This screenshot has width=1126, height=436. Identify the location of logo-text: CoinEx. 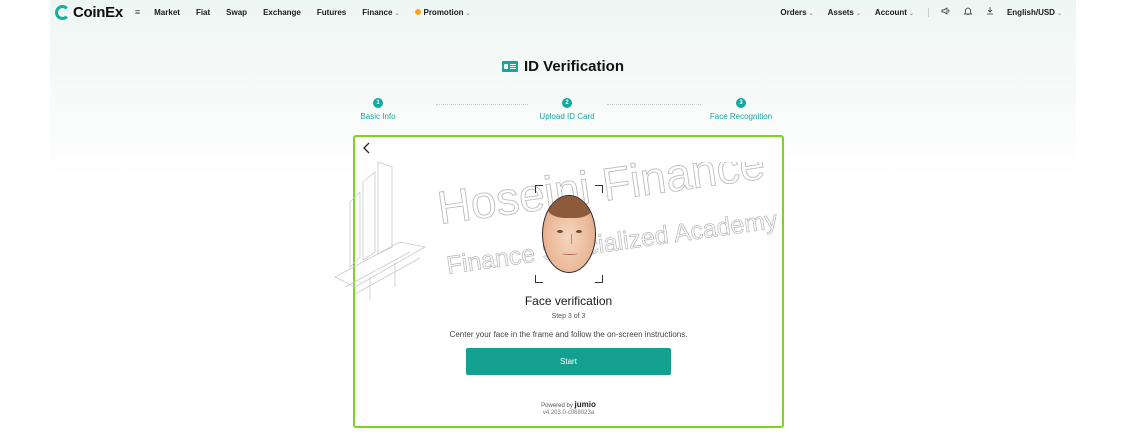
(98, 12).